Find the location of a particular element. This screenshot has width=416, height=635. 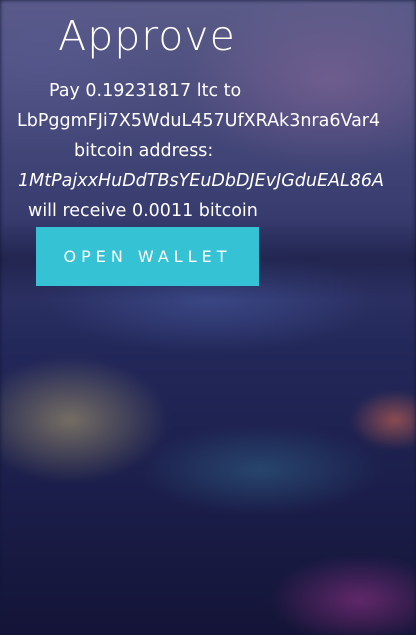

bitcoin-address-label: bitcoin address: is located at coordinates (144, 151).